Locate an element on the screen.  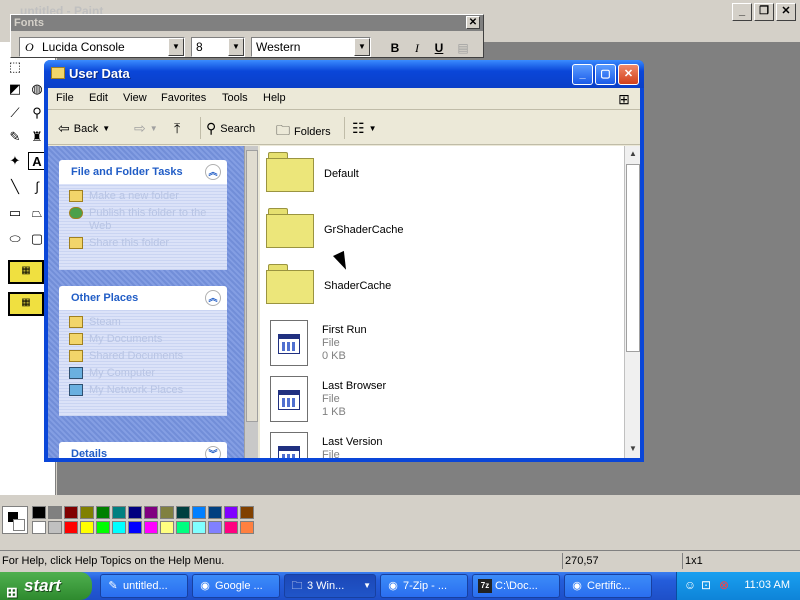
list-item: Last Browser File 1 KB is located at coordinates (326, 399).